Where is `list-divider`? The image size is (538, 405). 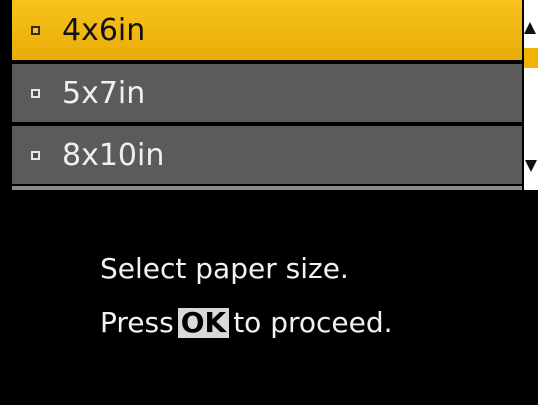
list-divider is located at coordinates (267, 188).